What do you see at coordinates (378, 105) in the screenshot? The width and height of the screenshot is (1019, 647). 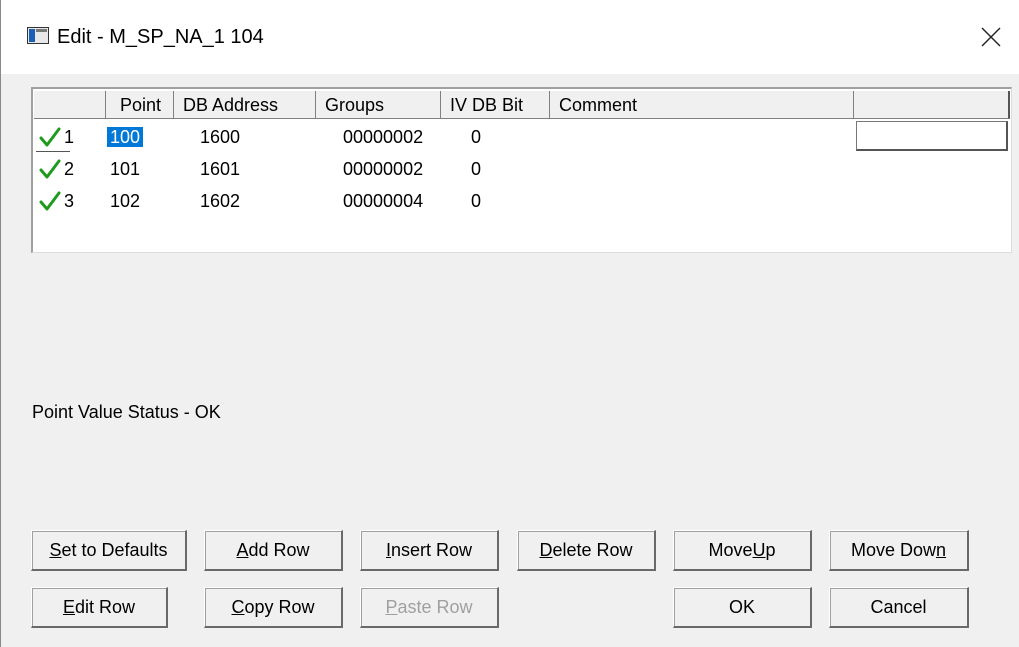 I see `header-groups: Groups` at bounding box center [378, 105].